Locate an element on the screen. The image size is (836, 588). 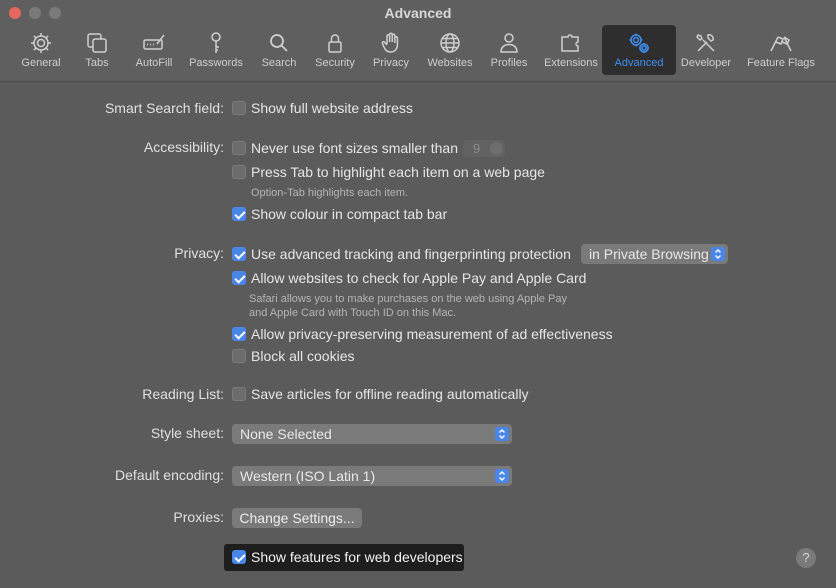
style-sheet-popup: None Selected is located at coordinates (372, 434).